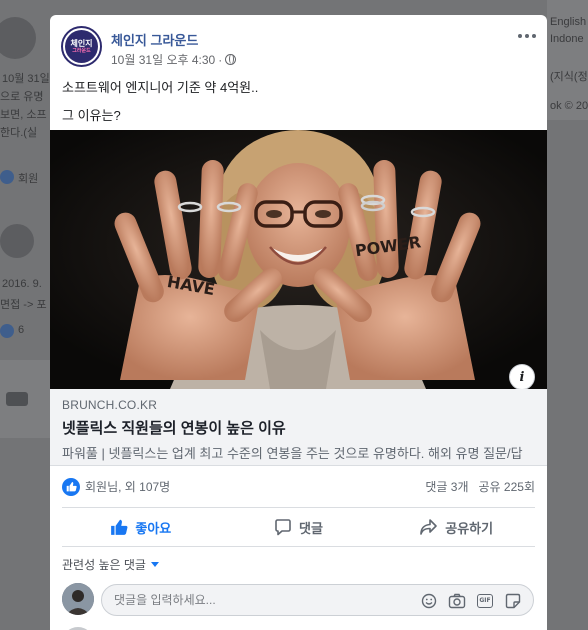 Image resolution: width=588 pixels, height=630 pixels. What do you see at coordinates (23, 115) in the screenshot?
I see `background-text: 보면, 소프` at bounding box center [23, 115].